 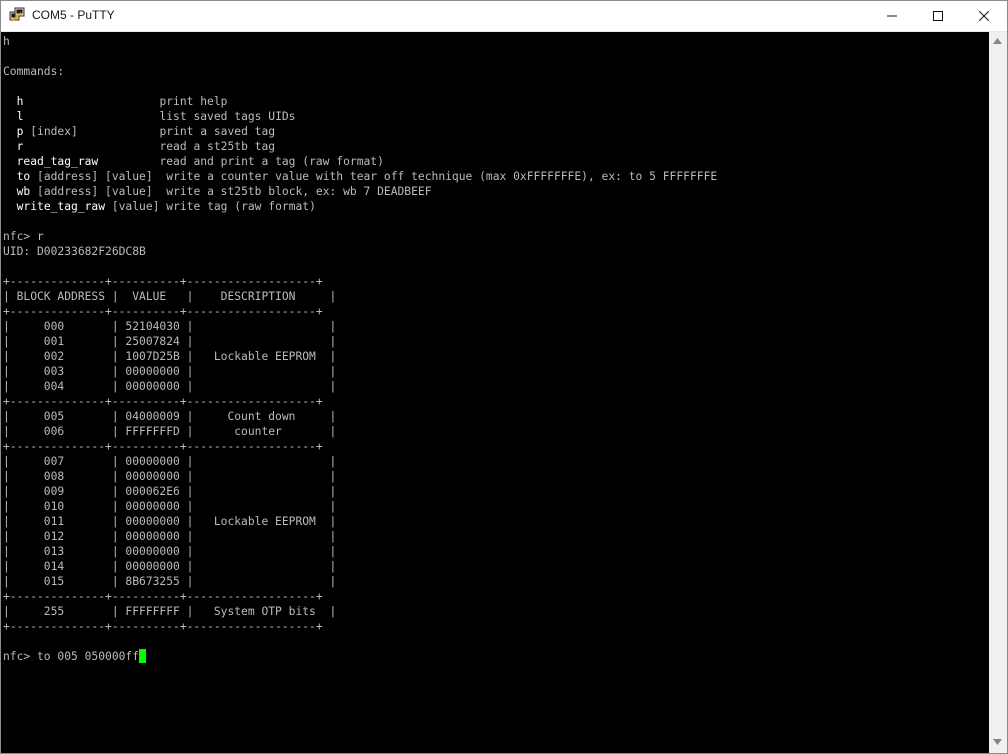 I want to click on command-description: print help, so click(x=193, y=101).